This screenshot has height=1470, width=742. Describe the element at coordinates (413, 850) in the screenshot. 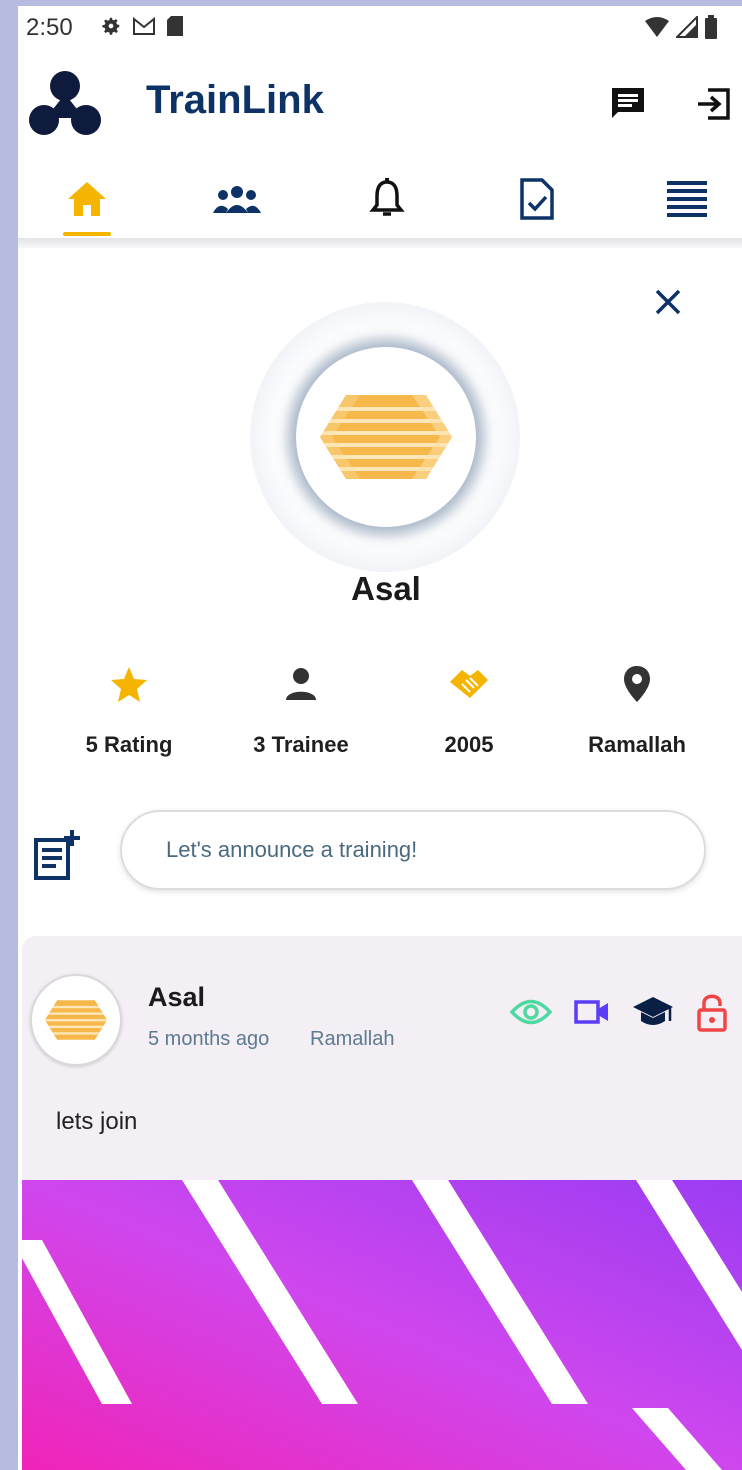

I see `announce-training-input` at that location.